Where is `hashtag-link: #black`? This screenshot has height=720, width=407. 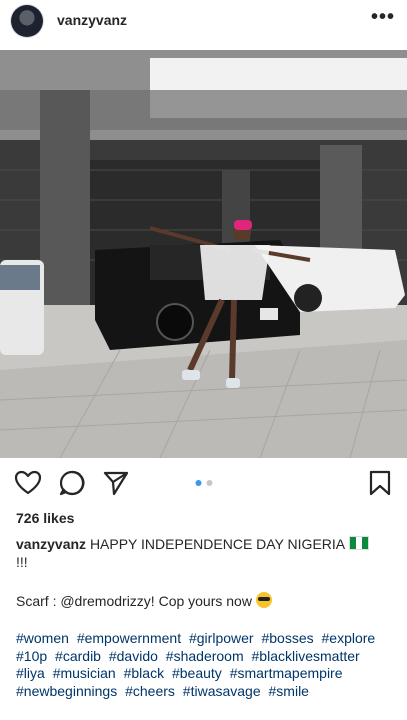
hashtag-link: #black is located at coordinates (144, 673).